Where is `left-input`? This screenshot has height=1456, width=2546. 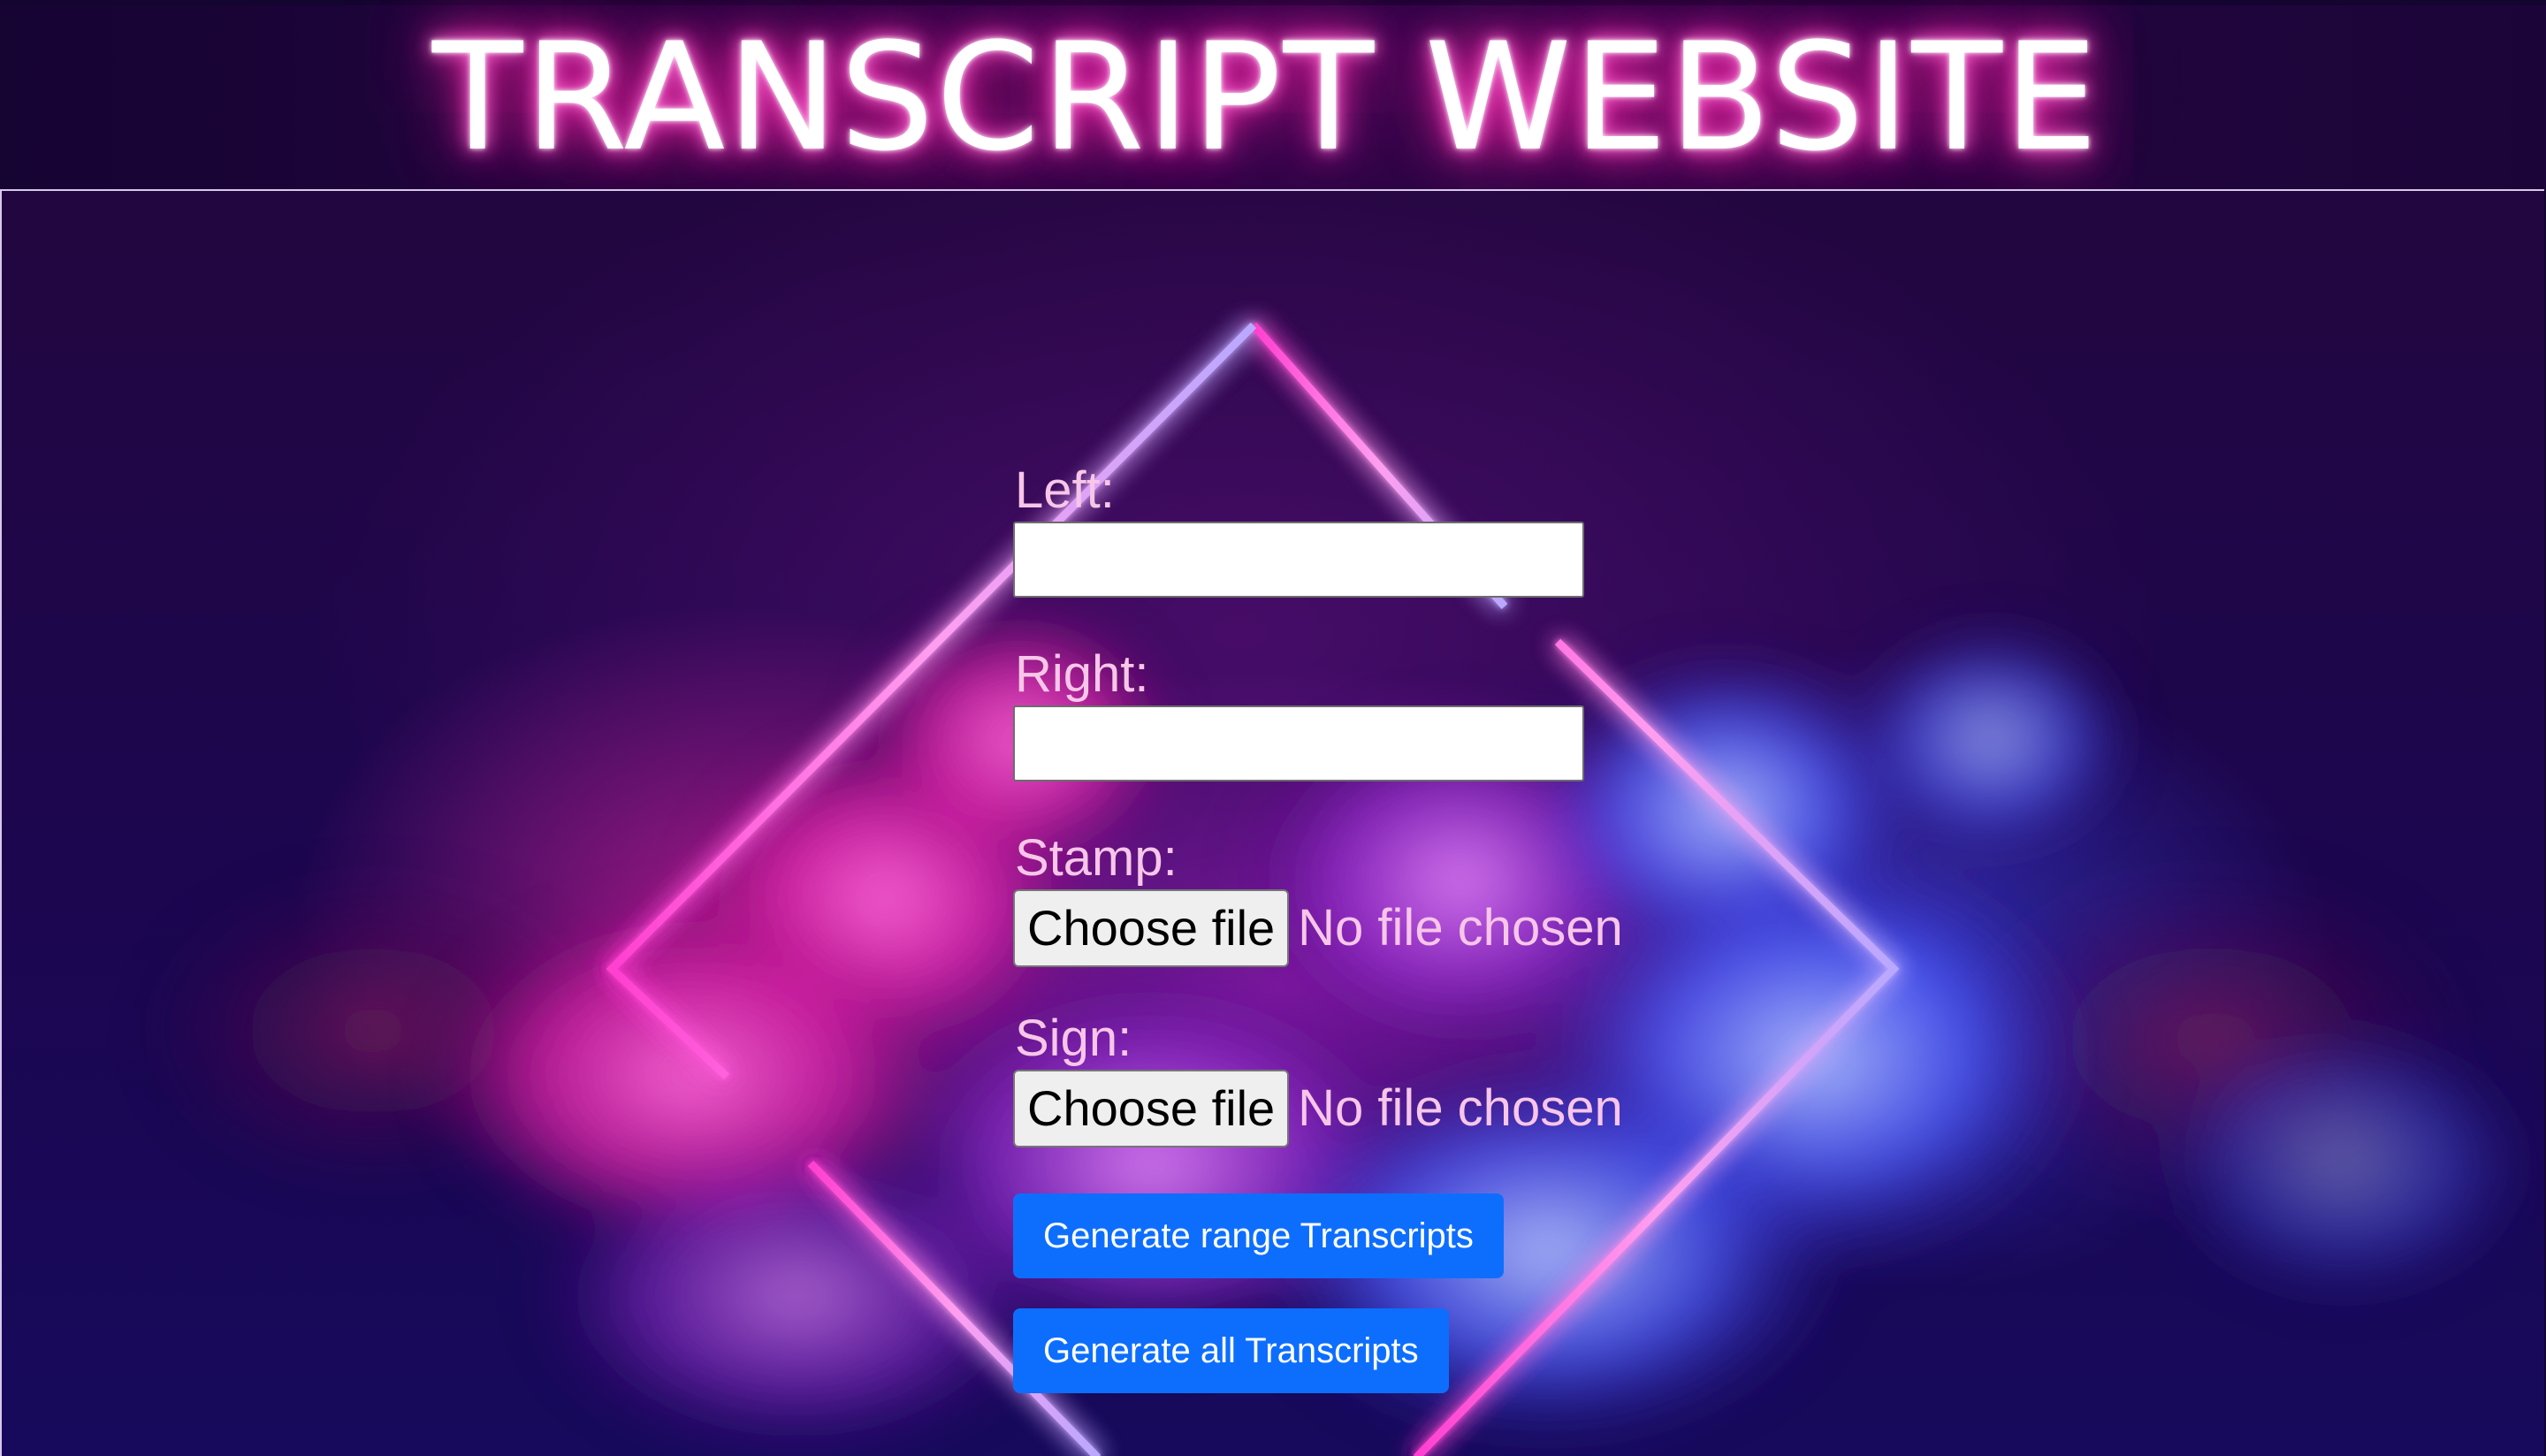
left-input is located at coordinates (1298, 560).